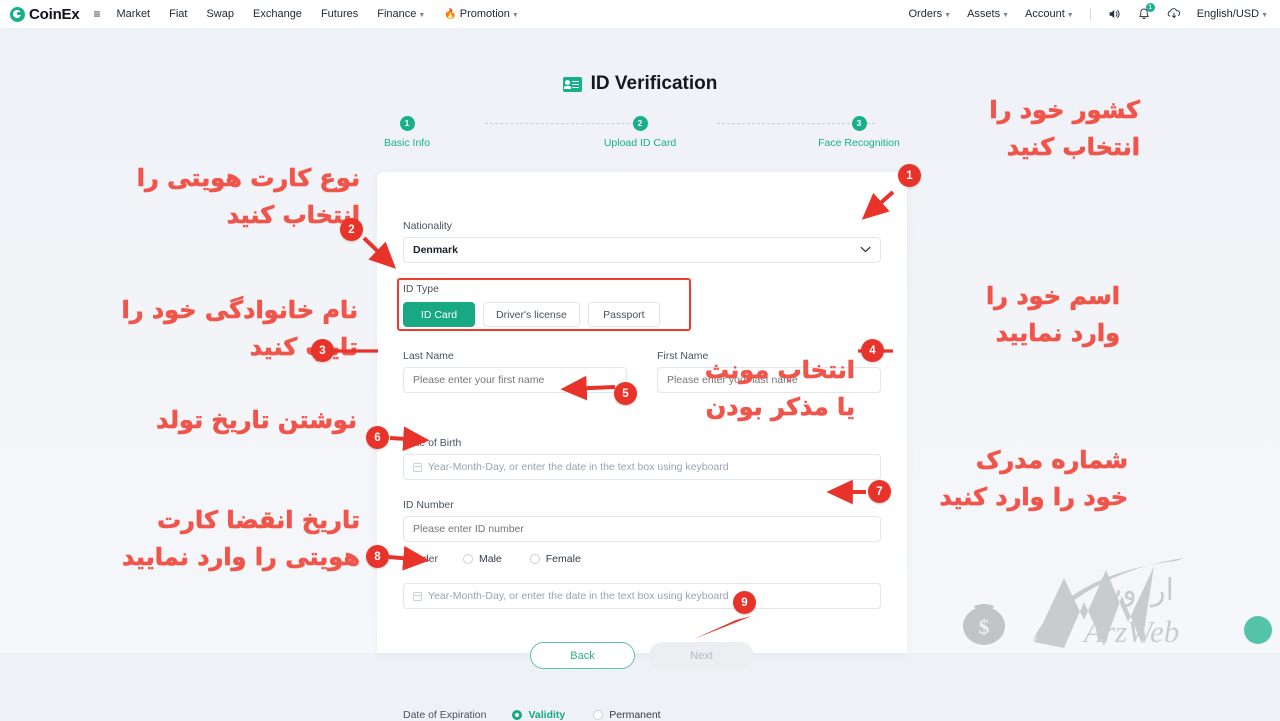 Image resolution: width=1280 pixels, height=721 pixels. I want to click on gender-option-label: Female, so click(563, 559).